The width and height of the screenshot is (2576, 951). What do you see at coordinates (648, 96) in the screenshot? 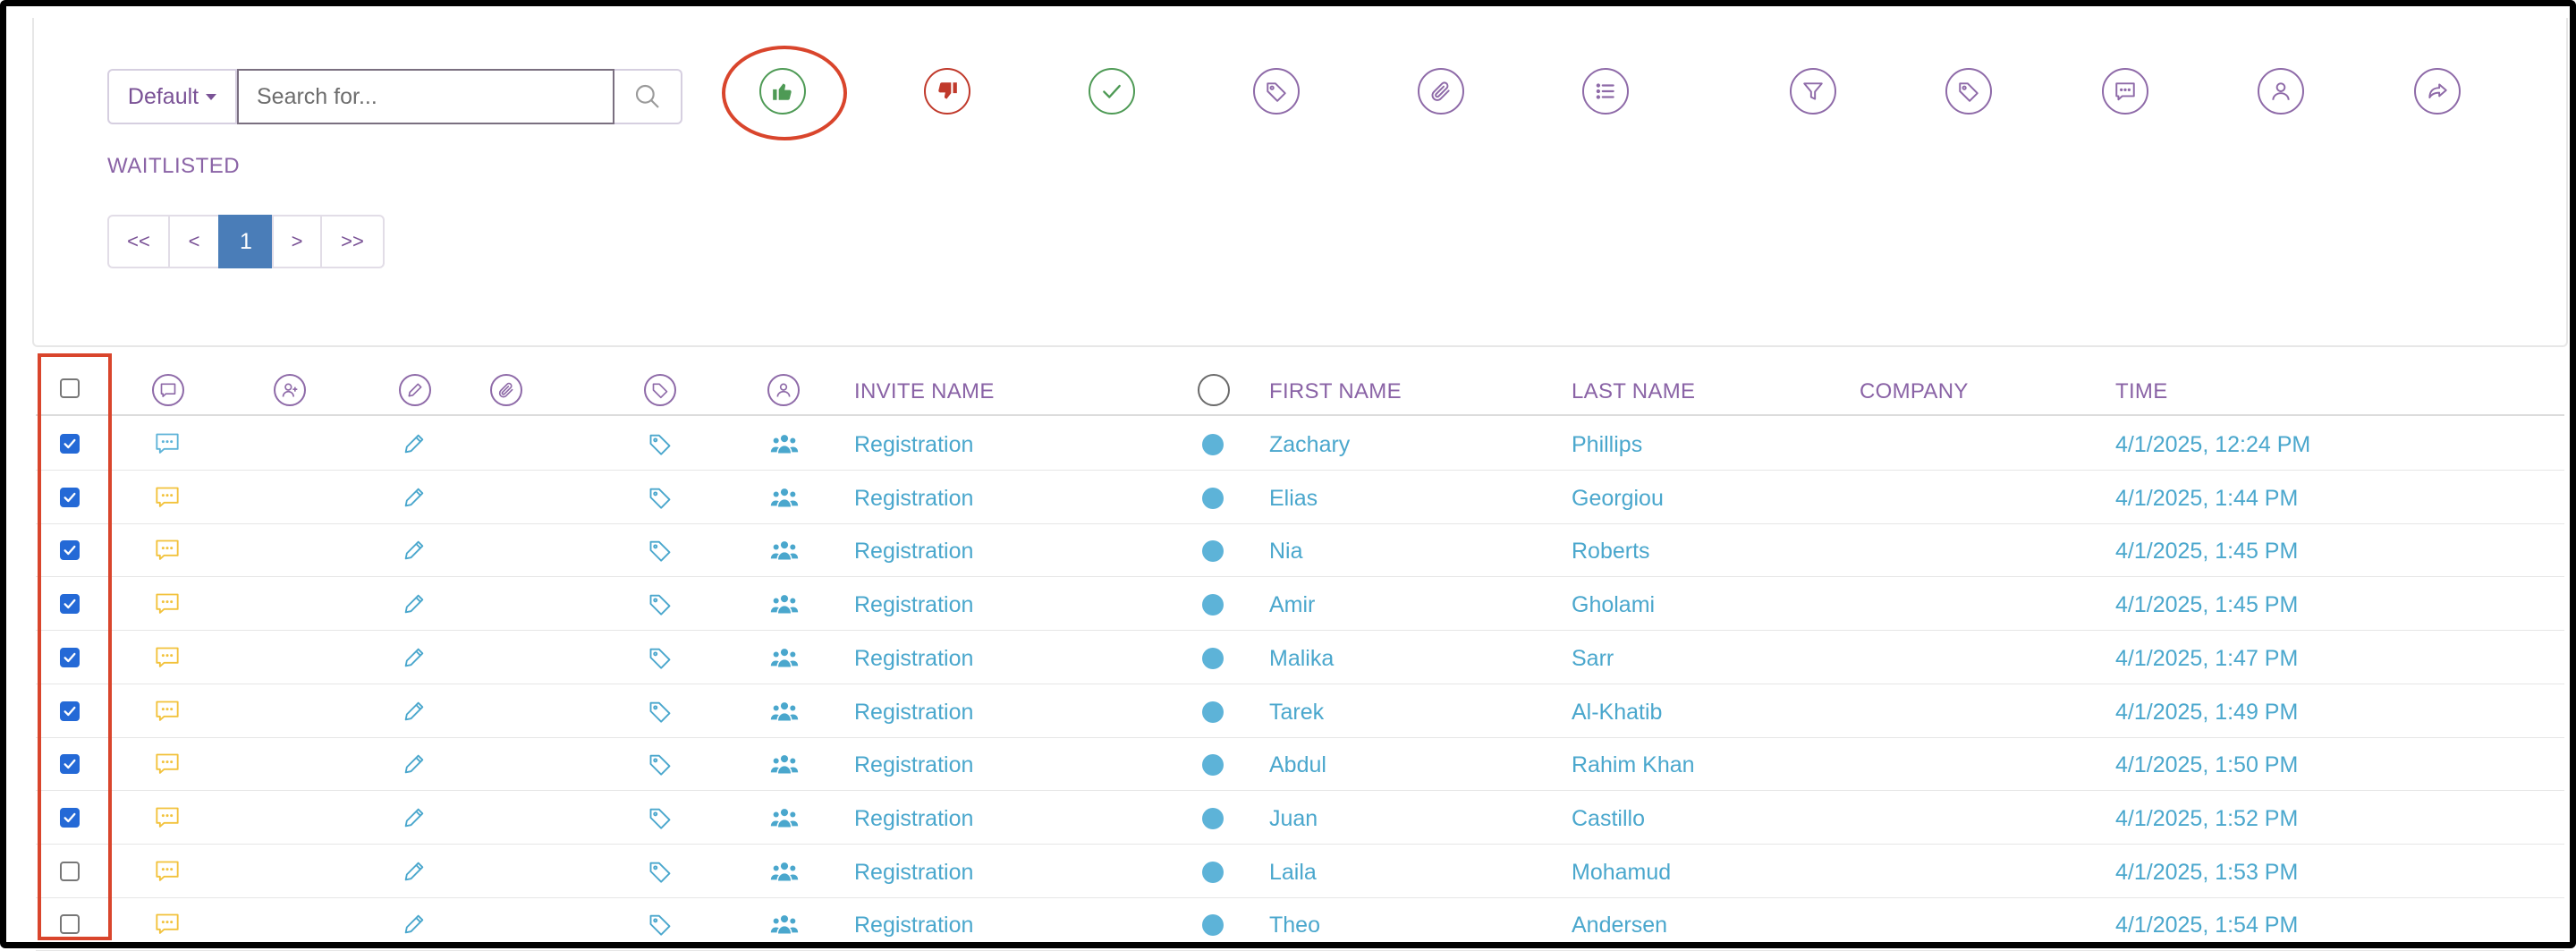
I see `search-button` at bounding box center [648, 96].